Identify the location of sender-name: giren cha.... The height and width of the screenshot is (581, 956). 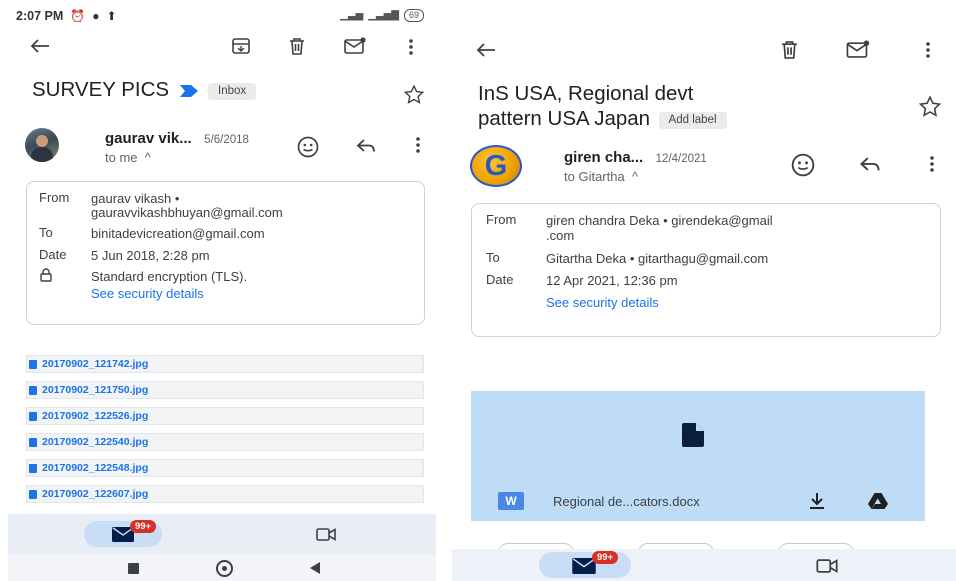
(603, 157).